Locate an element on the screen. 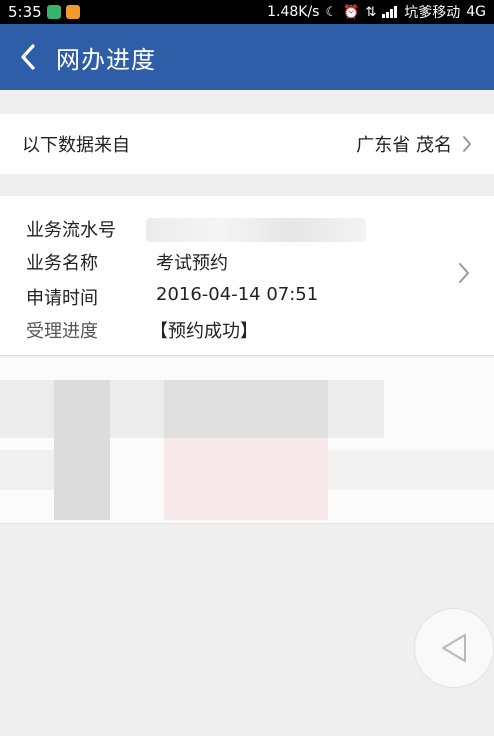 The image size is (494, 736). carrier-name: 坑爹移动 is located at coordinates (432, 13).